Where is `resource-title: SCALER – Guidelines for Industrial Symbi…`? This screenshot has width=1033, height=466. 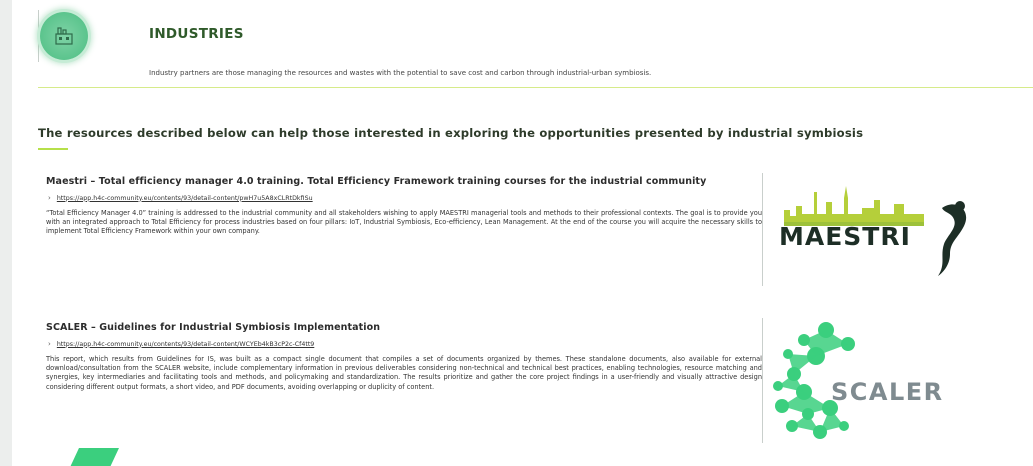
resource-title: SCALER – Guidelines for Industrial Symbi… is located at coordinates (213, 327).